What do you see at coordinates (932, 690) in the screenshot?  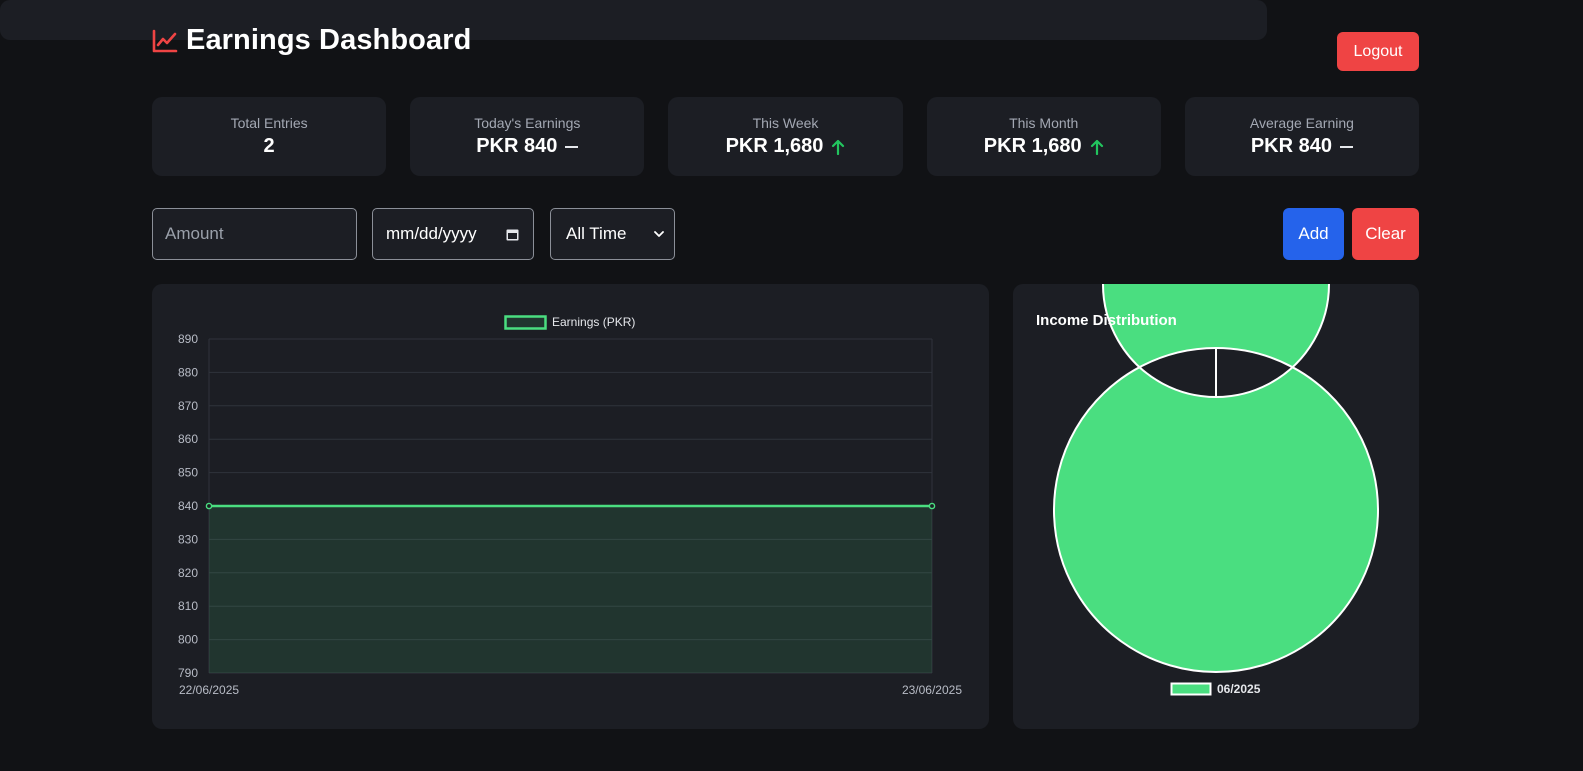 I see `x-tick-label: 23/06/2025` at bounding box center [932, 690].